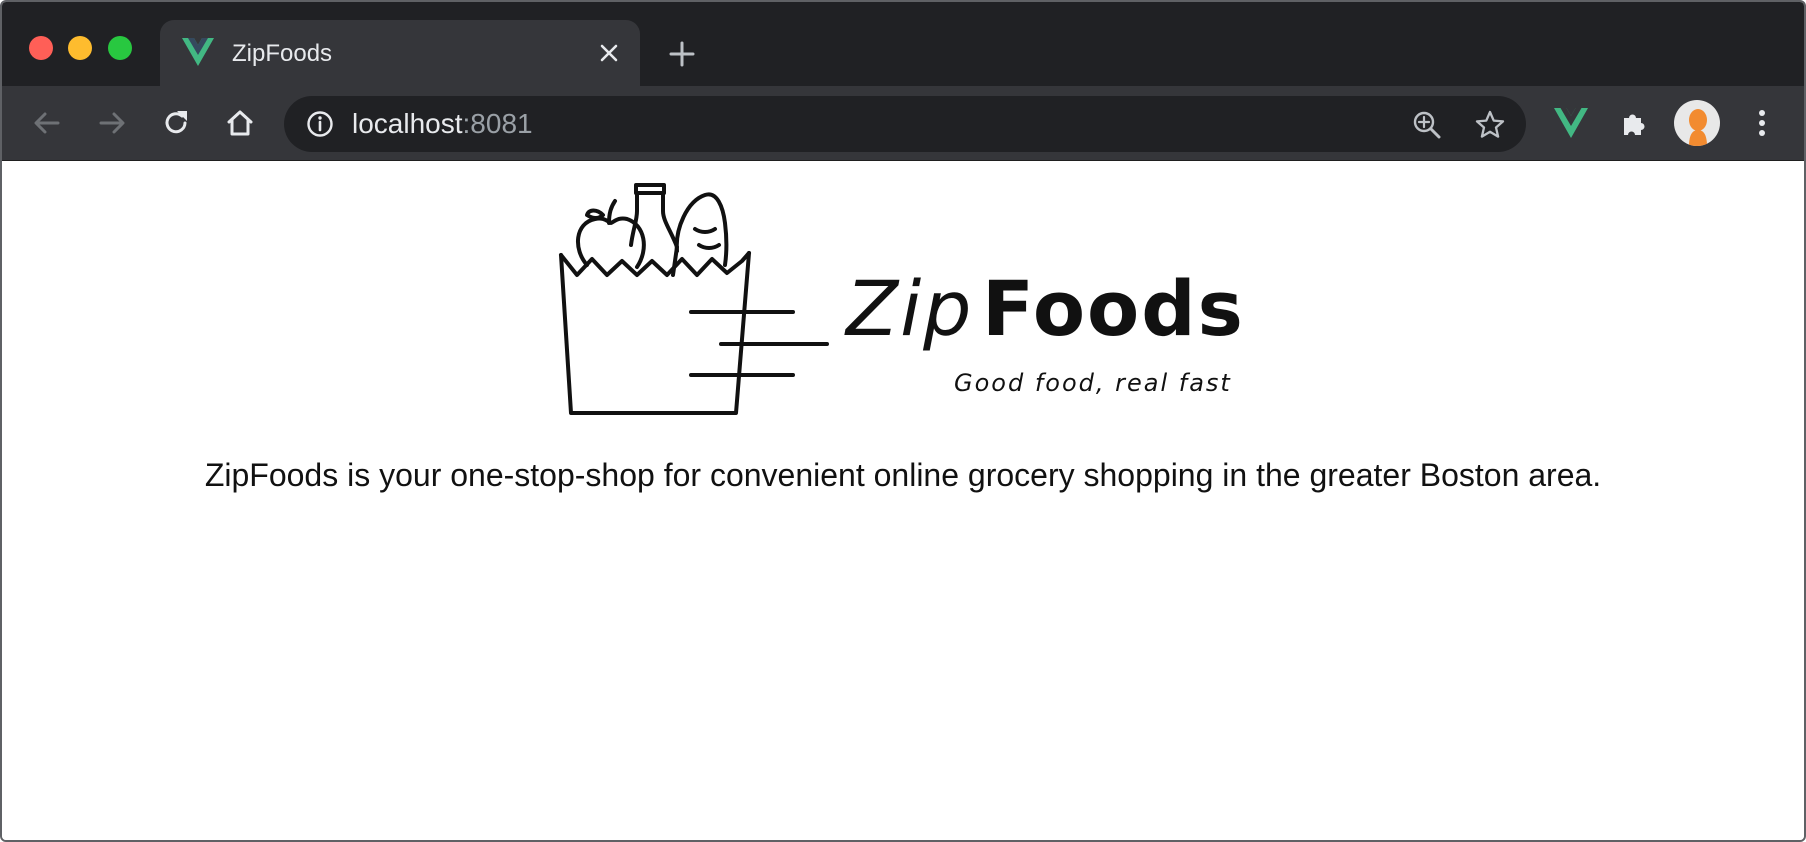 The height and width of the screenshot is (842, 1806). What do you see at coordinates (41, 48) in the screenshot?
I see `close-window-button` at bounding box center [41, 48].